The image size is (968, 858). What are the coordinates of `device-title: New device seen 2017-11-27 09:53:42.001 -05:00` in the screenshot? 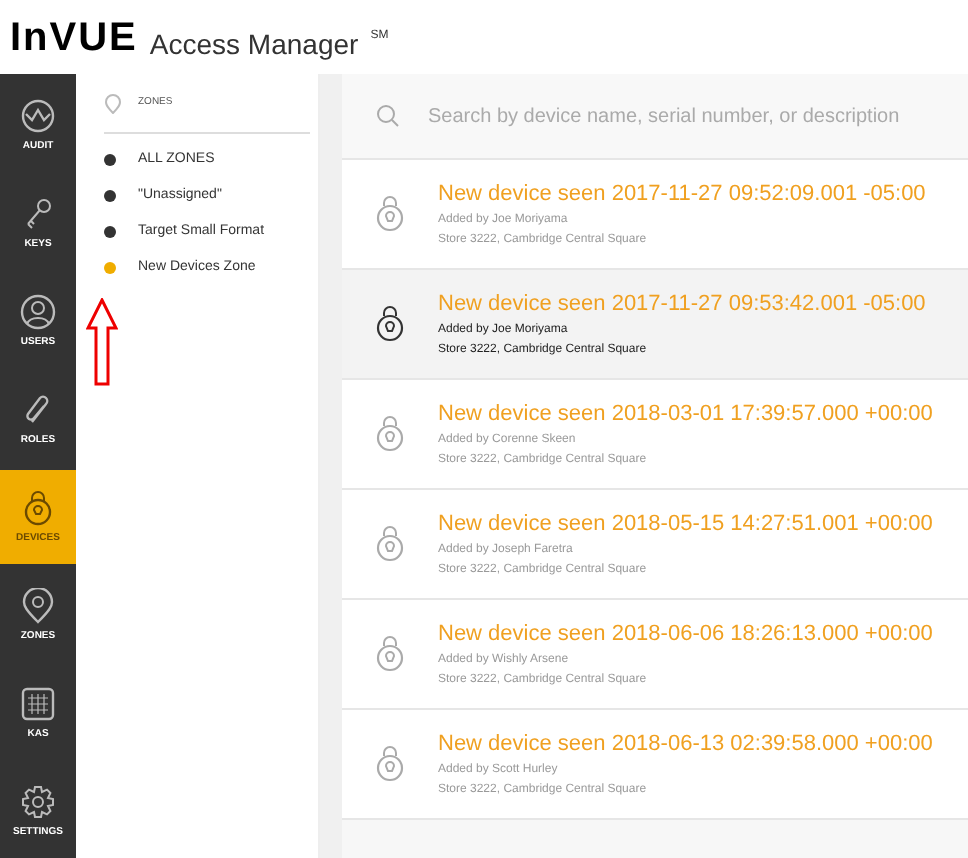 It's located at (682, 304).